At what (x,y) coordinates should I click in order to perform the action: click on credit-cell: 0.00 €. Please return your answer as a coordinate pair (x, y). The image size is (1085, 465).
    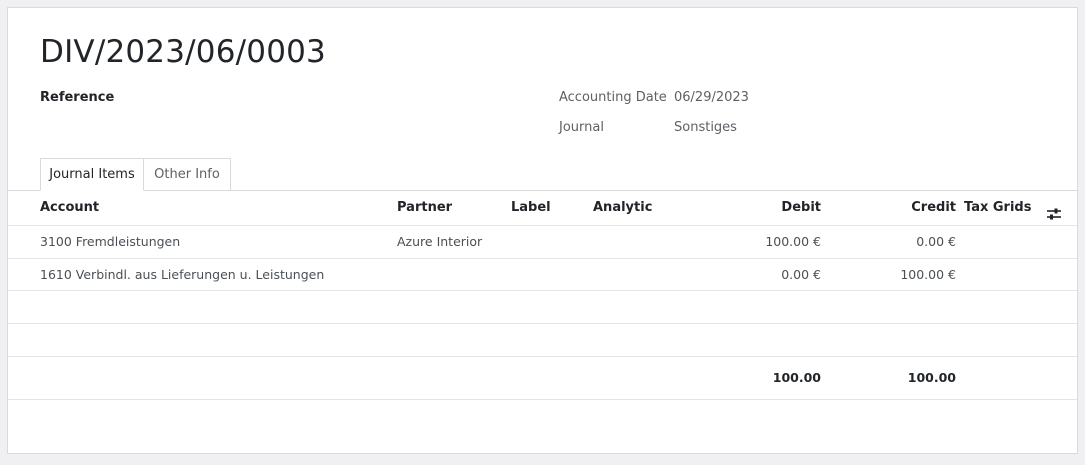
    Looking at the image, I should click on (936, 242).